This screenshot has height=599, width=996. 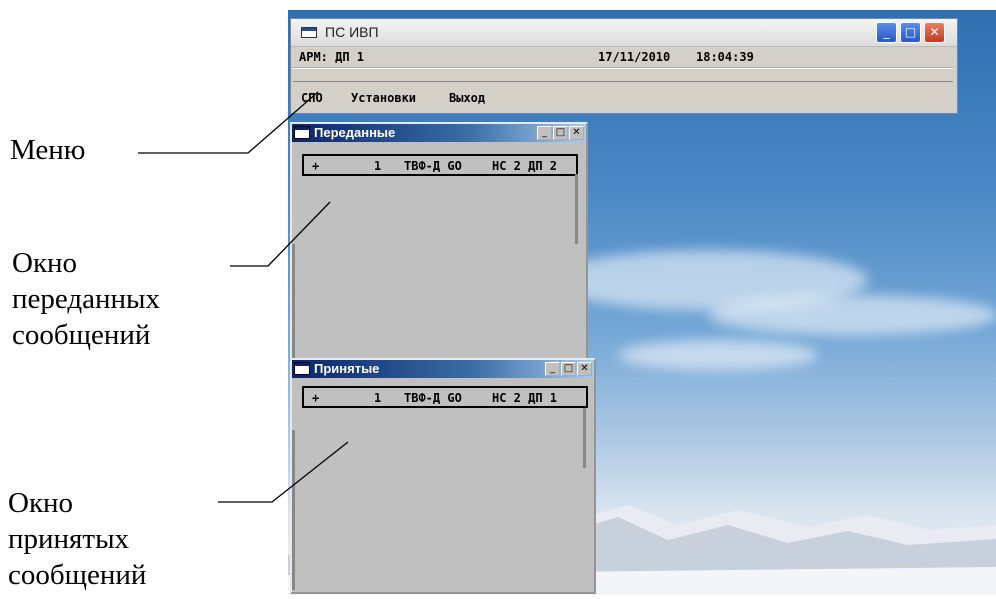 What do you see at coordinates (280, 234) in the screenshot?
I see `leader-line-sent` at bounding box center [280, 234].